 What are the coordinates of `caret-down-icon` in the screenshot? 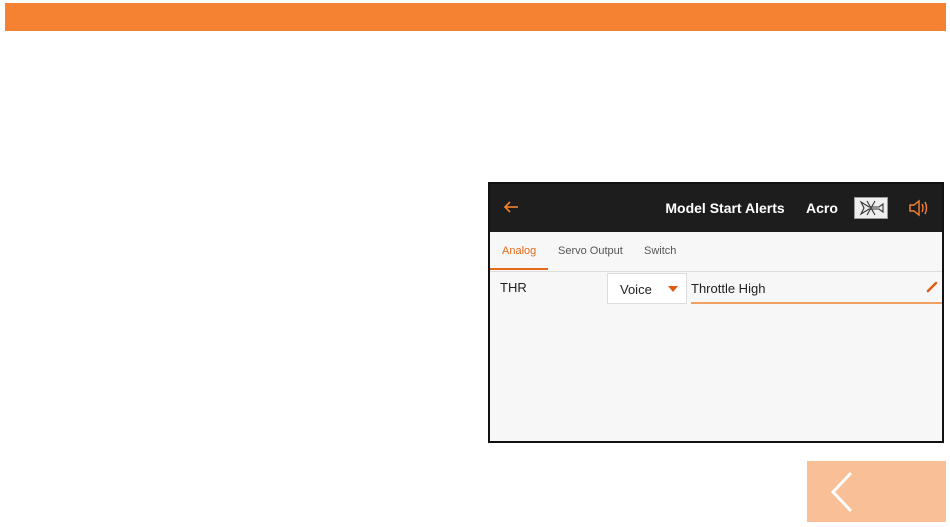 It's located at (673, 289).